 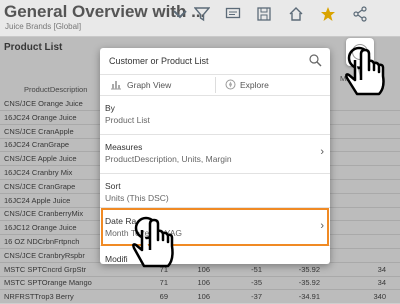 I want to click on modifiers-title: Modifi, so click(x=116, y=259).